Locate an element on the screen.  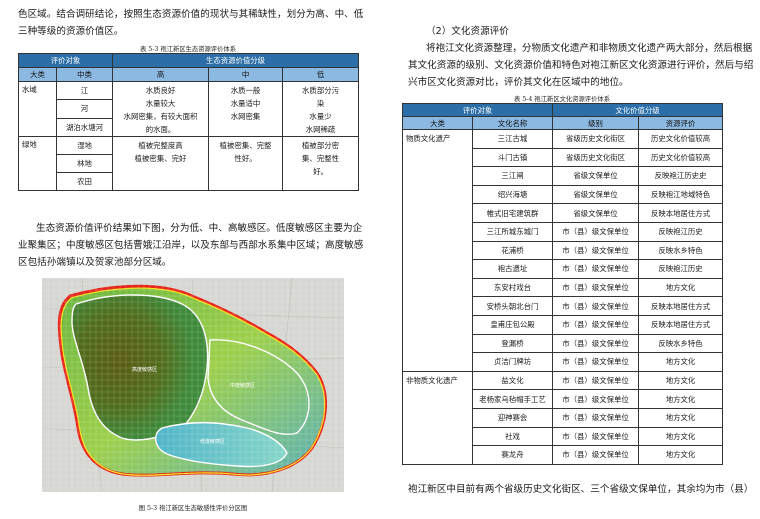
culture-name: 绍兴海塘 is located at coordinates (512, 194).